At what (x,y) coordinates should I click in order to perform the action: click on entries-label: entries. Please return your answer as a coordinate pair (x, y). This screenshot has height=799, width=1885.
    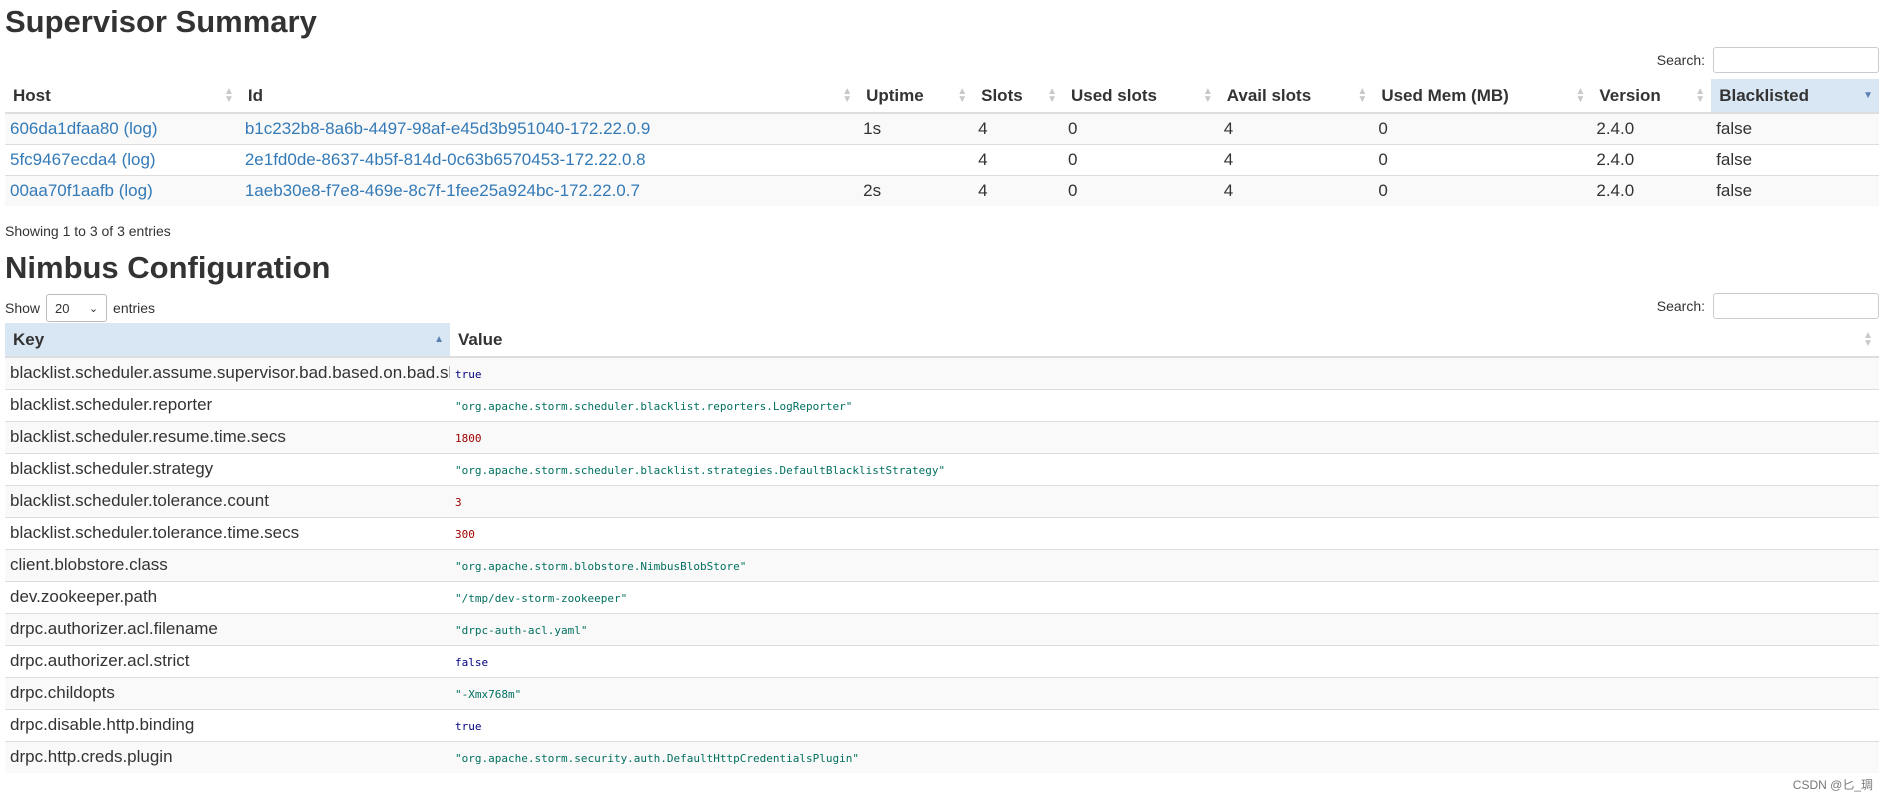
    Looking at the image, I should click on (134, 308).